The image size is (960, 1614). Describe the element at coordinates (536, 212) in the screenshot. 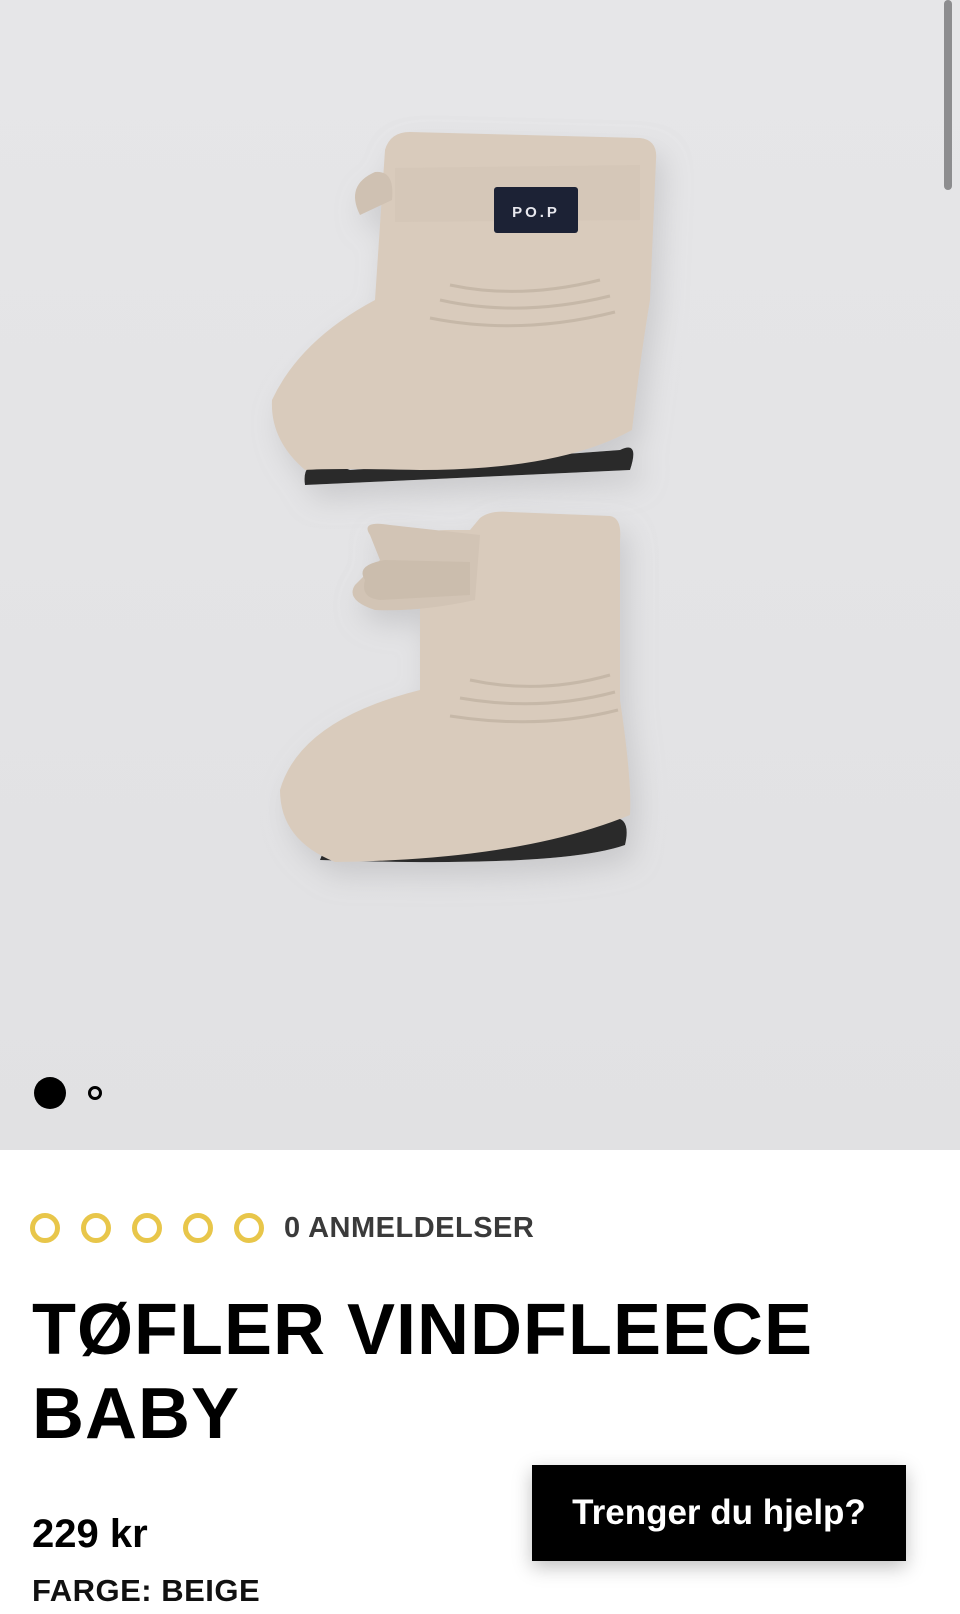

I see `brand-tag-text: PO.P` at that location.